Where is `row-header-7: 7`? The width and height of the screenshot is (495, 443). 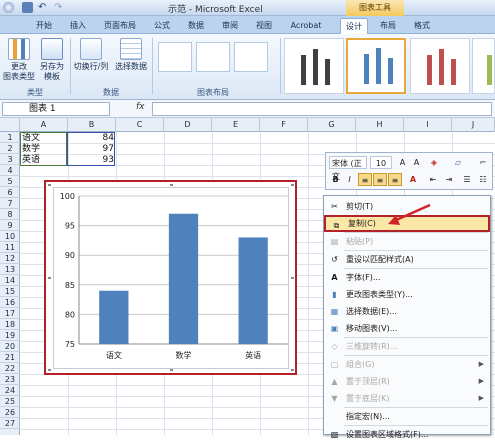
row-header-7: 7 is located at coordinates (10, 203).